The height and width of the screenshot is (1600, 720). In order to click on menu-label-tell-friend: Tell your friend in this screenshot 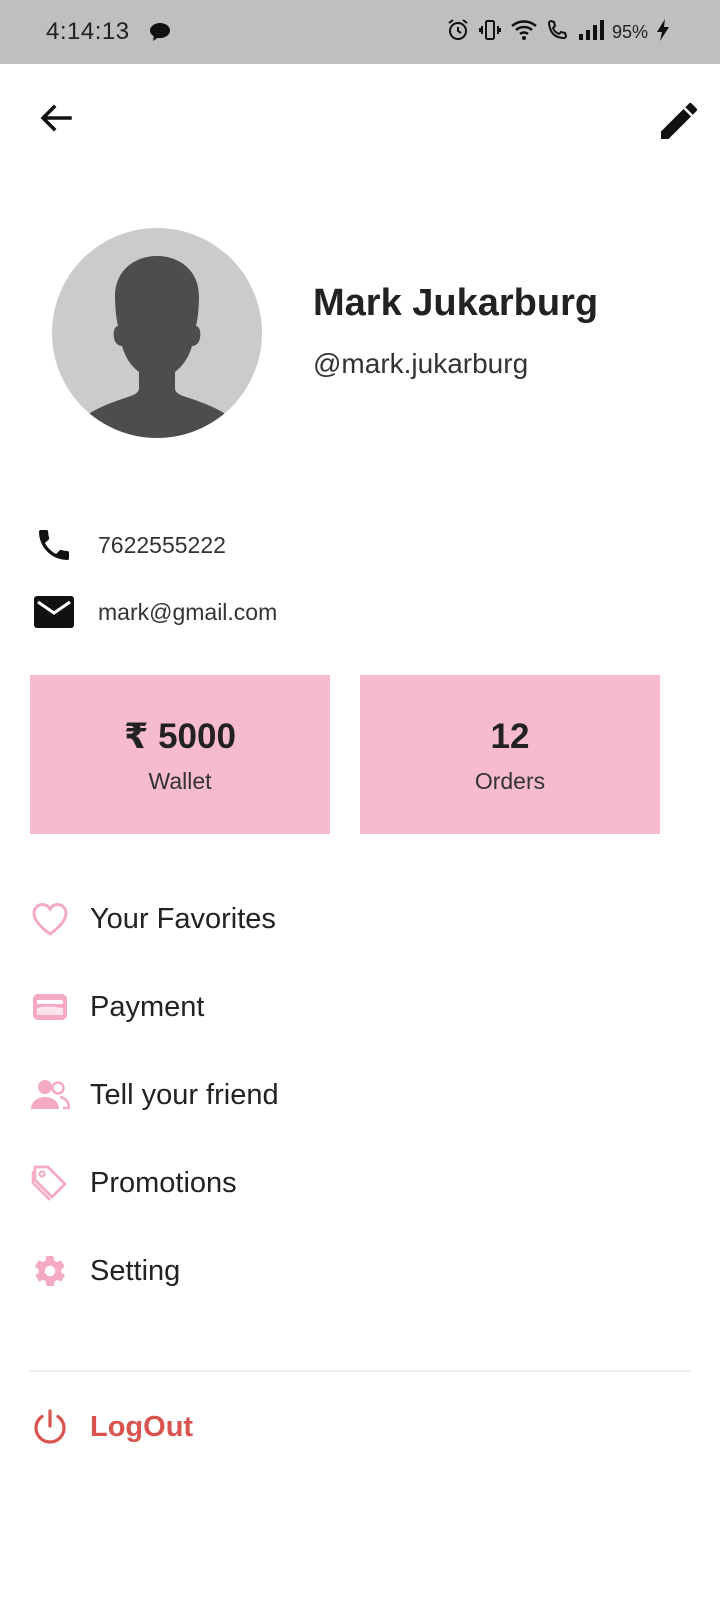, I will do `click(184, 1094)`.